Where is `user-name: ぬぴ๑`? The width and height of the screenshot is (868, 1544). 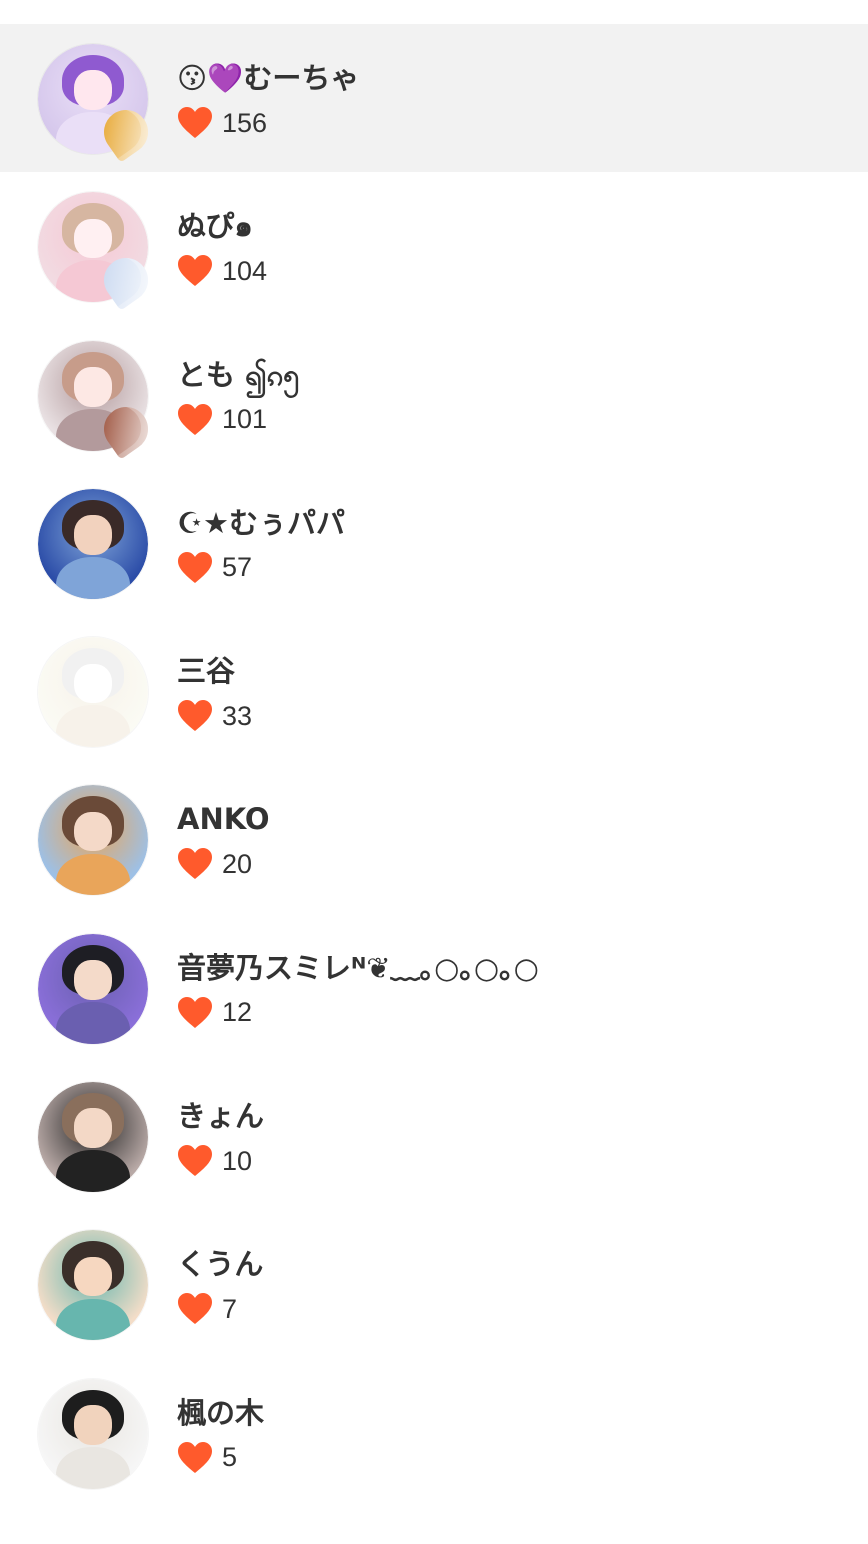 user-name: ぬぴ๑ is located at coordinates (215, 226).